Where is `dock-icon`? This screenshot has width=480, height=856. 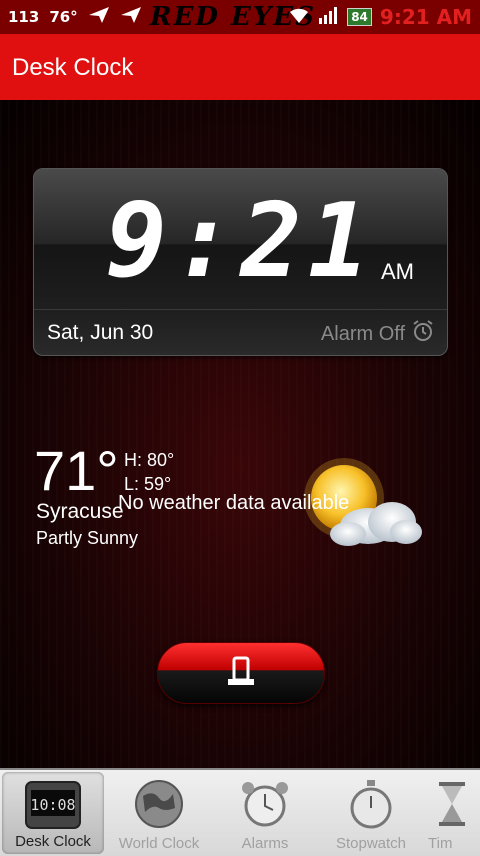
dock-icon is located at coordinates (241, 670).